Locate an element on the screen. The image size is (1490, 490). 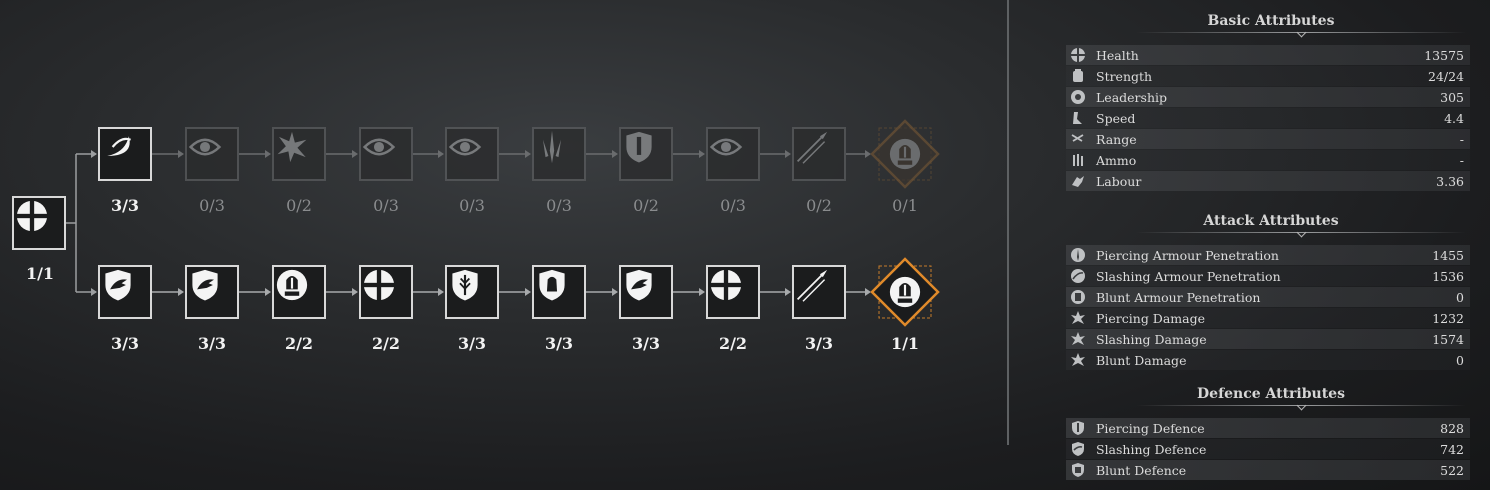
attribute-value: 1455 is located at coordinates (1448, 255).